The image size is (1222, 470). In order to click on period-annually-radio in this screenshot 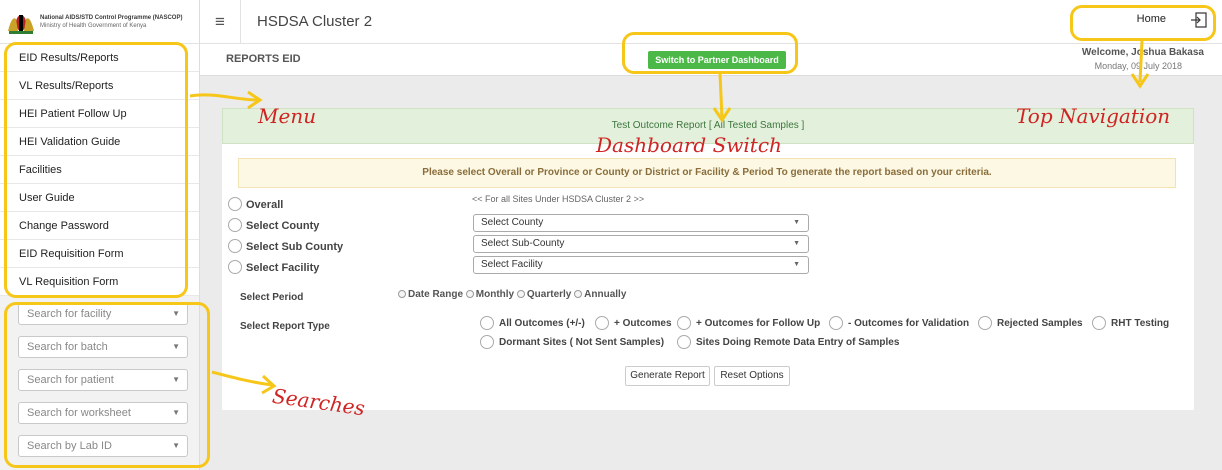, I will do `click(578, 294)`.